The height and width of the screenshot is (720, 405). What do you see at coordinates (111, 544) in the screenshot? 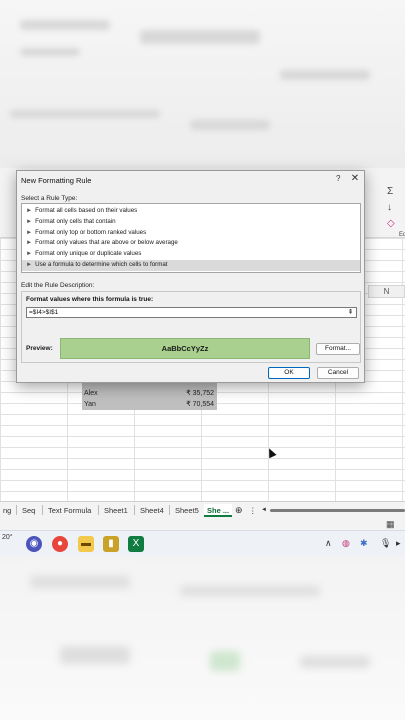
I see `app-icon: ▮` at bounding box center [111, 544].